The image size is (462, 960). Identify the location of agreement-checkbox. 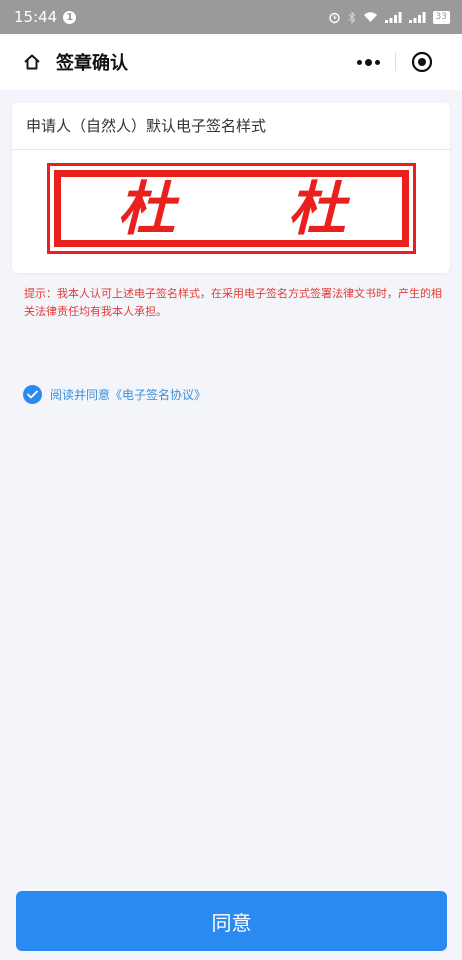
(32, 394).